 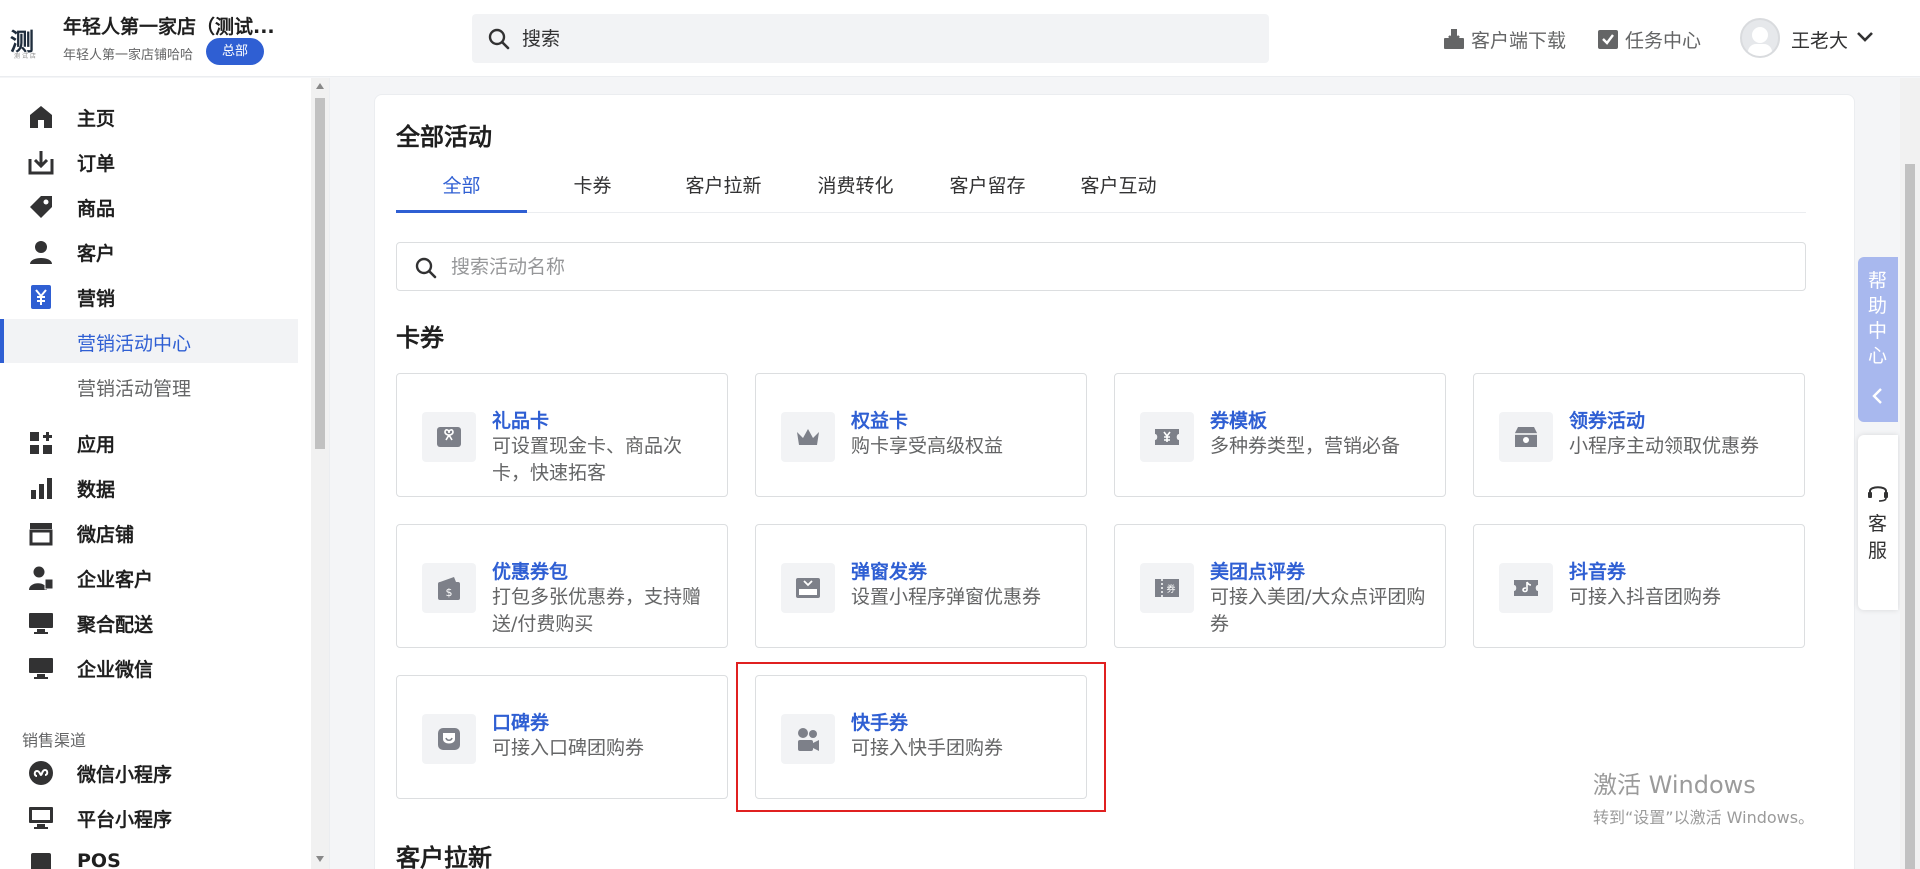 I want to click on sidebar-item-enterprise-customers: 企业客户, so click(x=155, y=577).